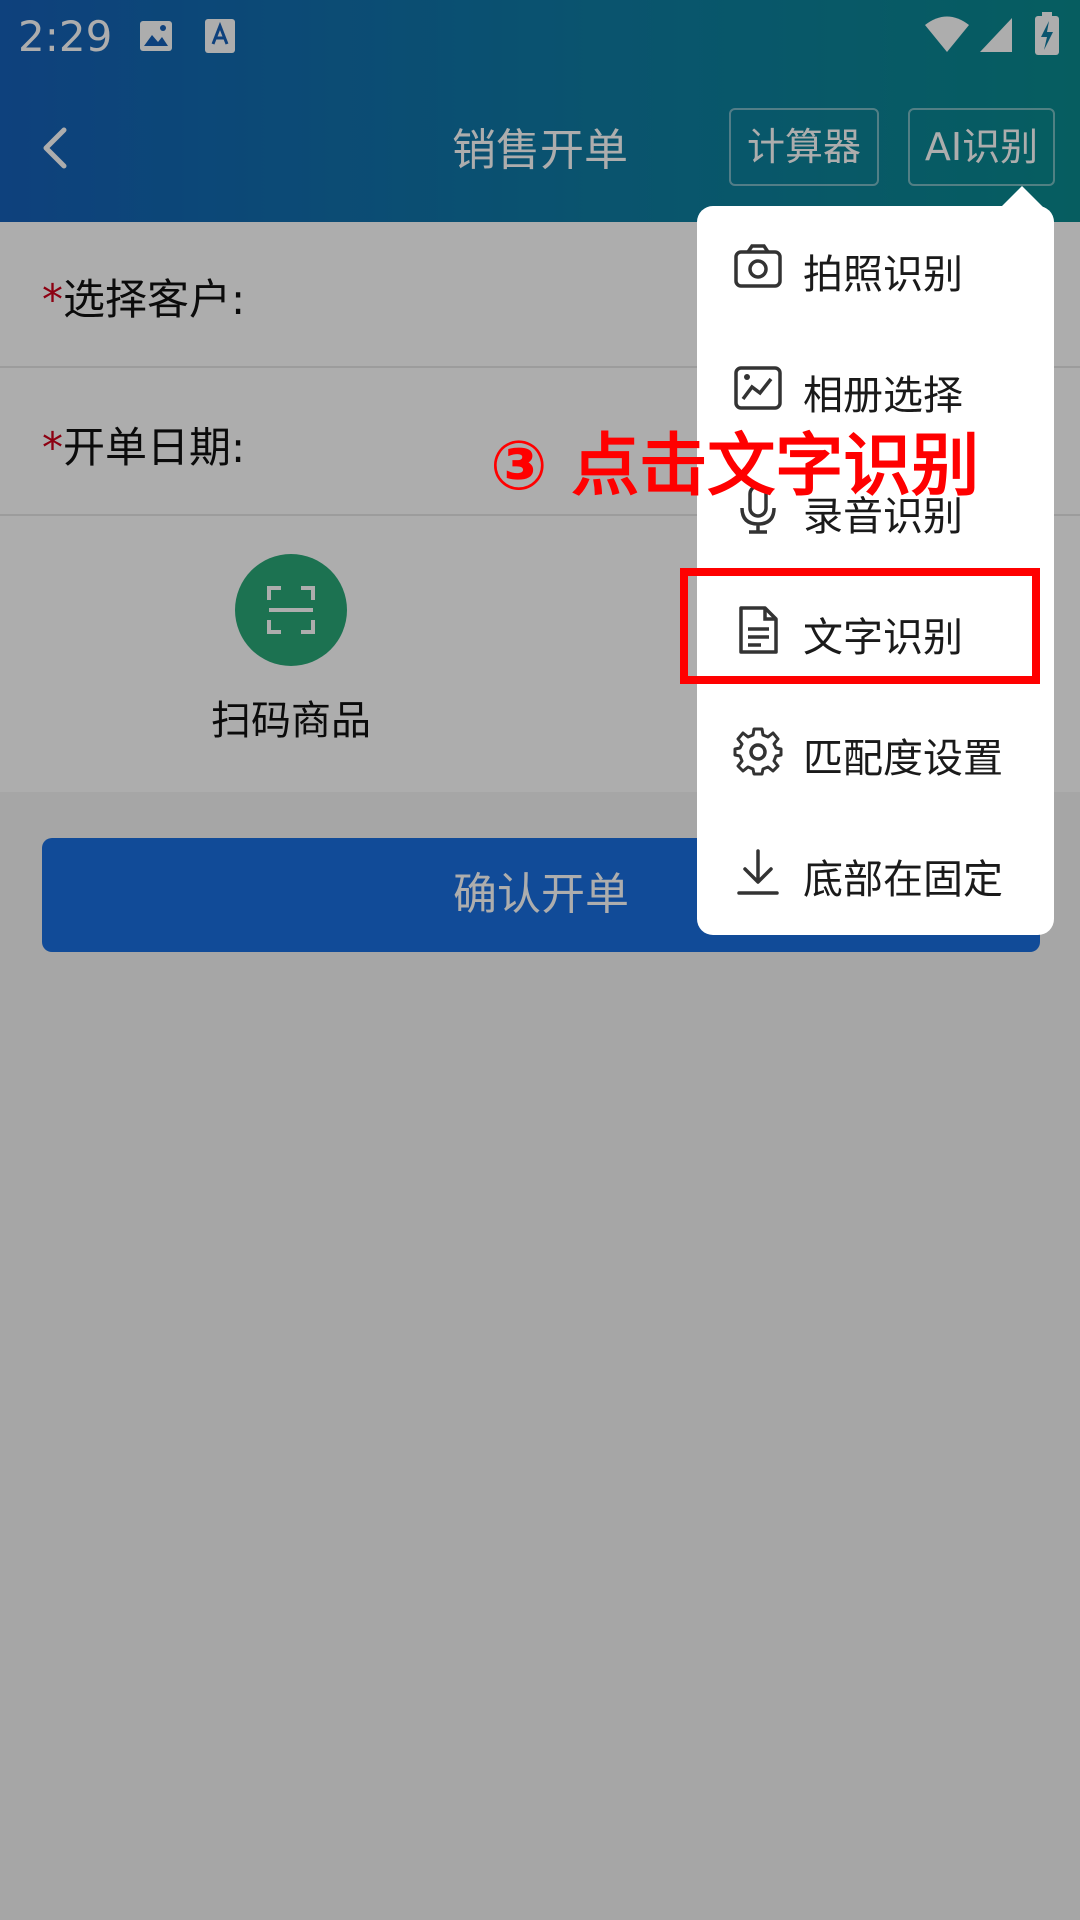  Describe the element at coordinates (758, 872) in the screenshot. I see `download-icon` at that location.